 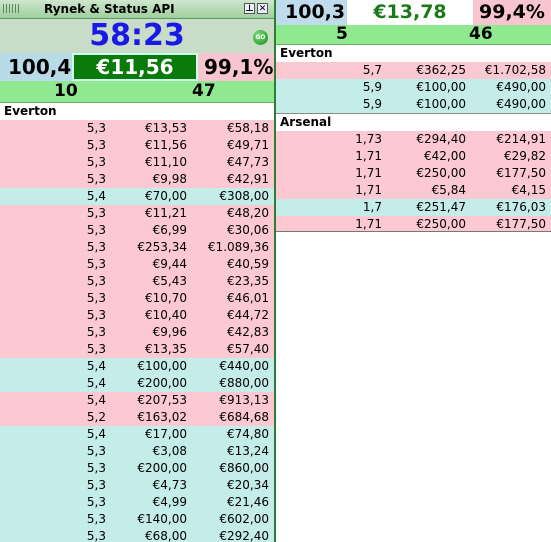 What do you see at coordinates (248, 502) in the screenshot?
I see `total-cell: €21,46` at bounding box center [248, 502].